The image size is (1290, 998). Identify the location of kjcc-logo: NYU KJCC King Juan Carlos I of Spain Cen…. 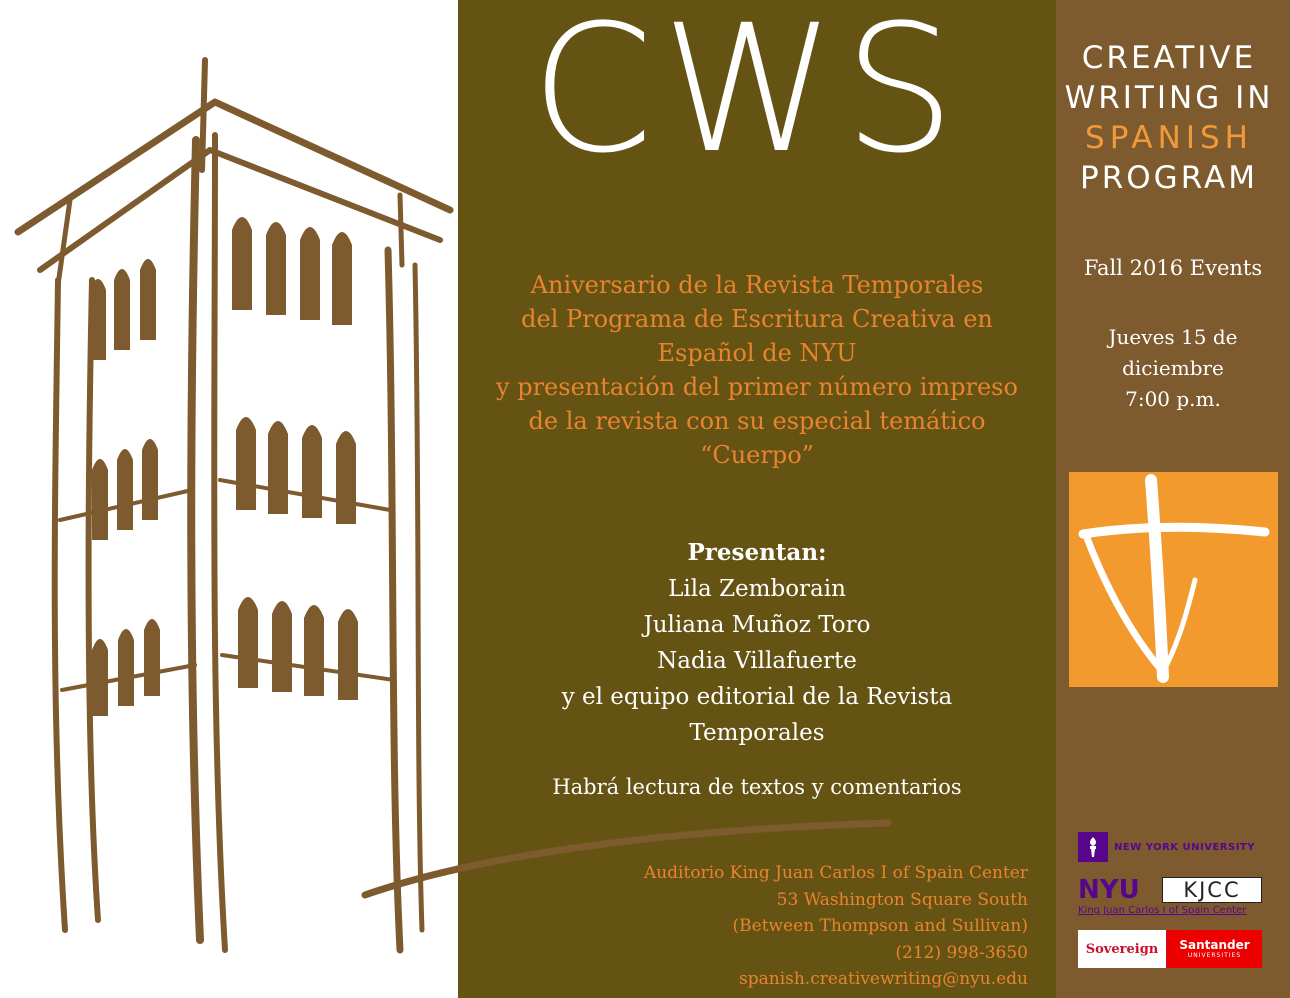
(1171, 898).